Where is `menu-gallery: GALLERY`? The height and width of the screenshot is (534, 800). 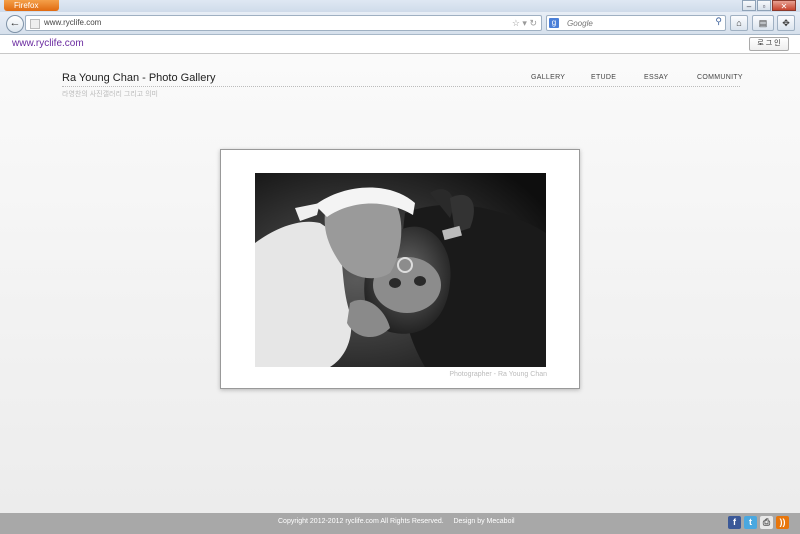
menu-gallery: GALLERY is located at coordinates (548, 77).